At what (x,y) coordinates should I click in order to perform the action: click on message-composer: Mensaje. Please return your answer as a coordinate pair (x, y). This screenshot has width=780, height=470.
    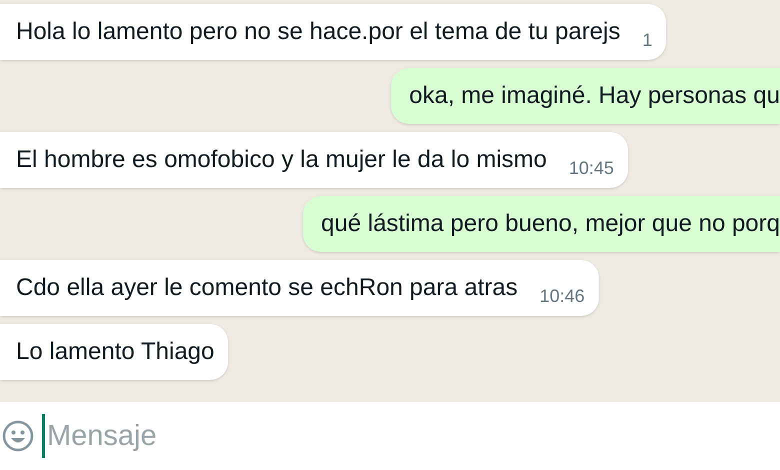
    Looking at the image, I should click on (390, 436).